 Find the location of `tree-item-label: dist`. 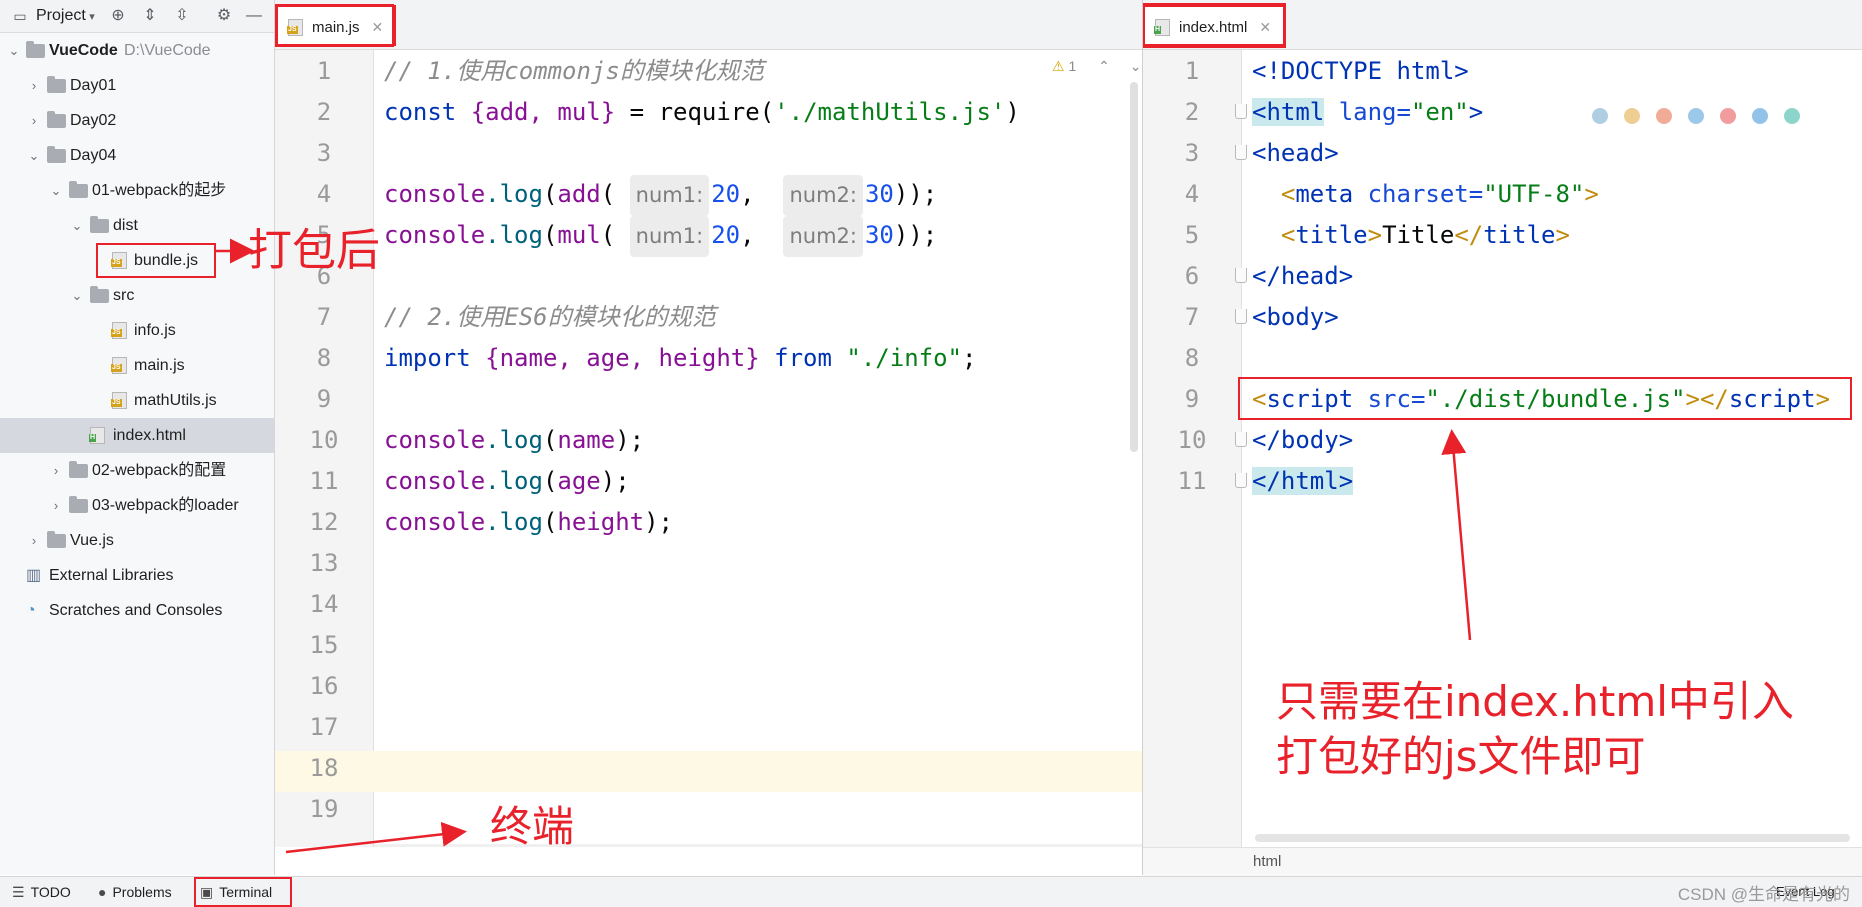

tree-item-label: dist is located at coordinates (125, 225).